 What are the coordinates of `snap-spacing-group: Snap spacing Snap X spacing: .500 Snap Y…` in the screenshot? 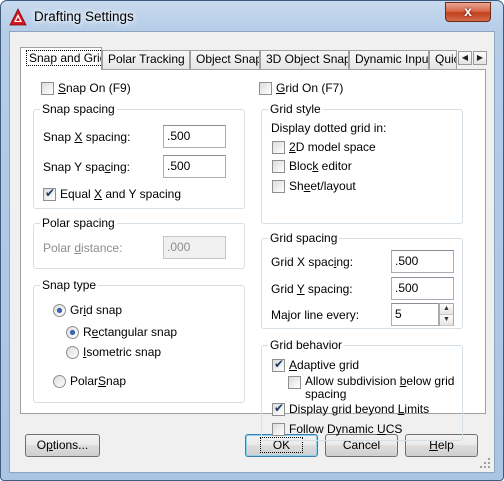 It's located at (139, 155).